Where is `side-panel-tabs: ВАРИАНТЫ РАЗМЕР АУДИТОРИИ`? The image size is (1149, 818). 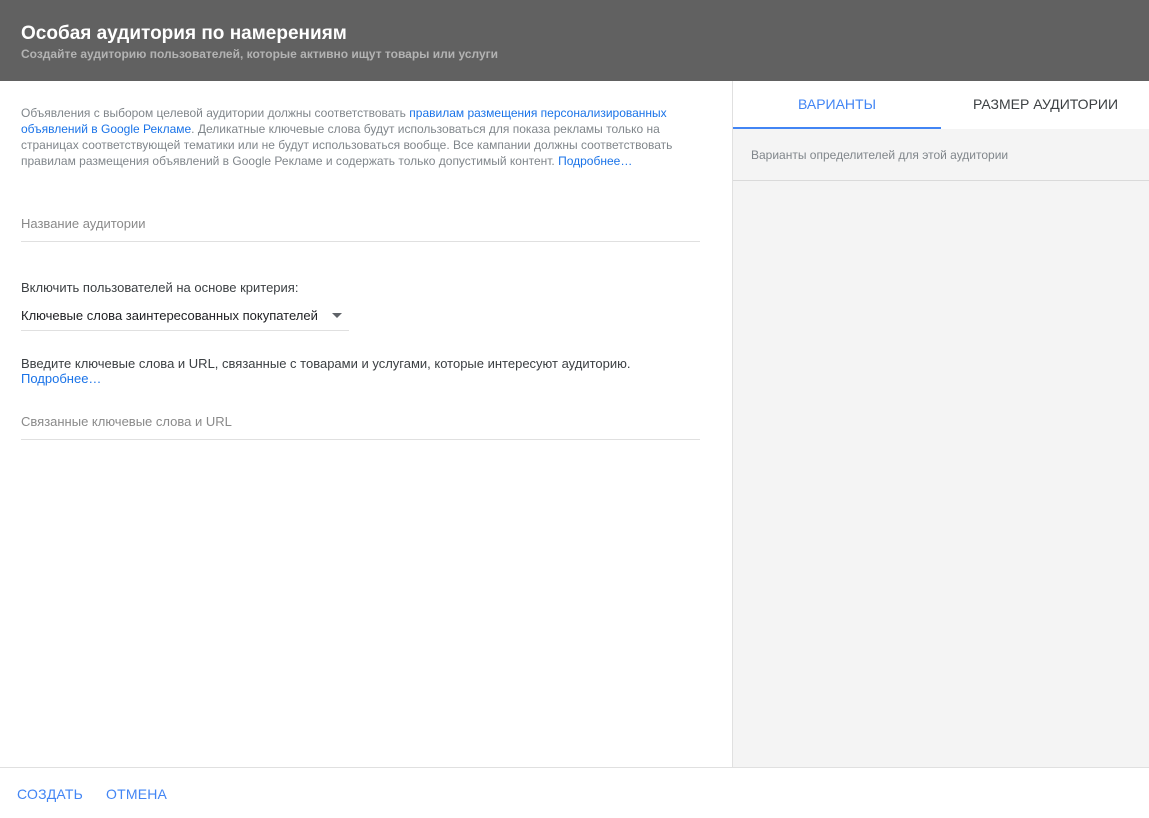
side-panel-tabs: ВАРИАНТЫ РАЗМЕР АУДИТОРИИ is located at coordinates (941, 105).